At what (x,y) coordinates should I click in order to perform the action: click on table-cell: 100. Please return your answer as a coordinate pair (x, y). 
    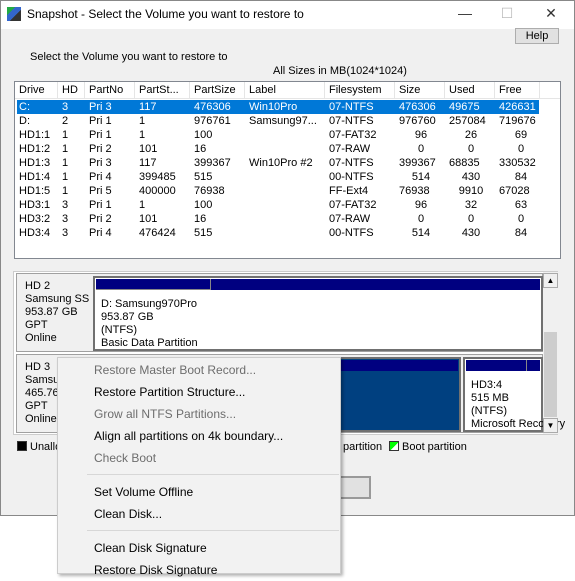
    Looking at the image, I should click on (203, 135).